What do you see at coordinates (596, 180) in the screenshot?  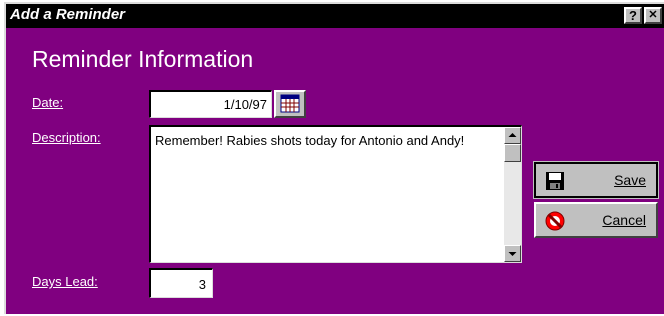 I see `save-button: Save` at bounding box center [596, 180].